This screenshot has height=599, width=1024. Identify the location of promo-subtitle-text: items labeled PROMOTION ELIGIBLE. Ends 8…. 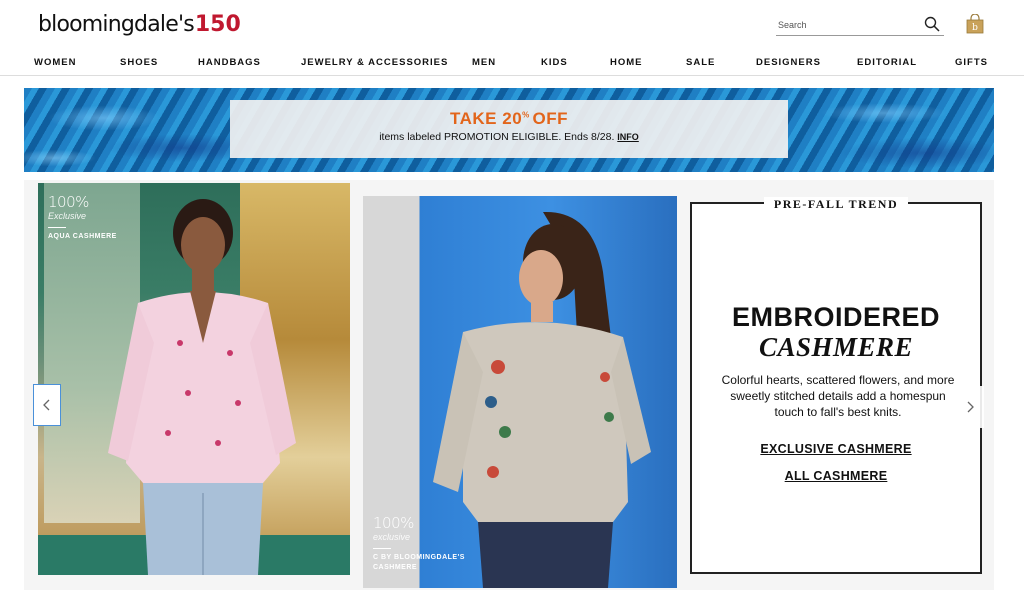
(497, 137).